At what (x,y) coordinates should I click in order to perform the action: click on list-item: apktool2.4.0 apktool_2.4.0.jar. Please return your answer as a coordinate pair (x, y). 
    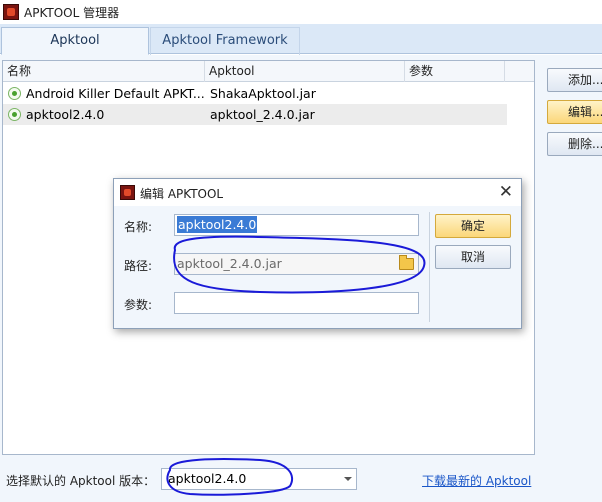
    Looking at the image, I should click on (255, 114).